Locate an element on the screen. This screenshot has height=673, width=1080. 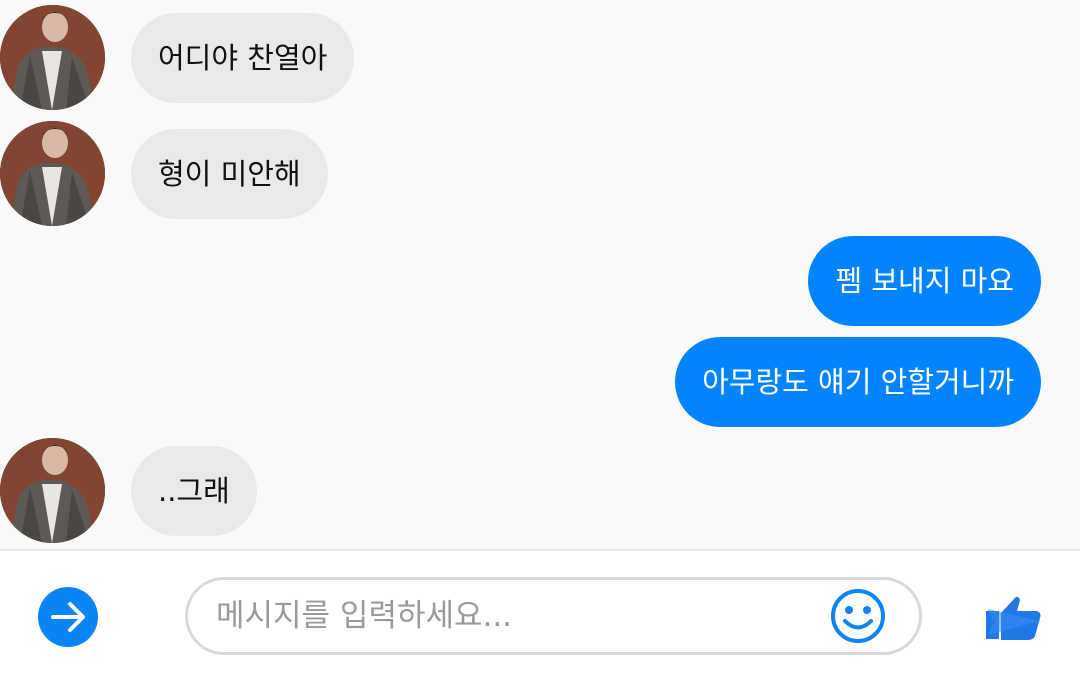
arrow-right-icon is located at coordinates (68, 617).